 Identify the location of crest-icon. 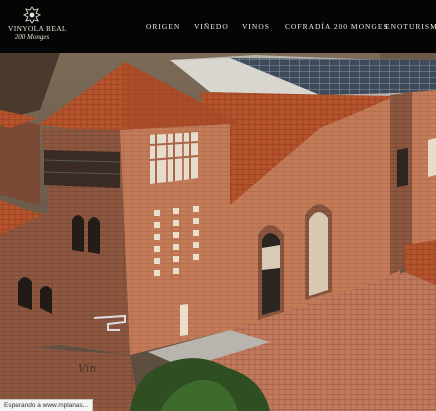
(32, 15).